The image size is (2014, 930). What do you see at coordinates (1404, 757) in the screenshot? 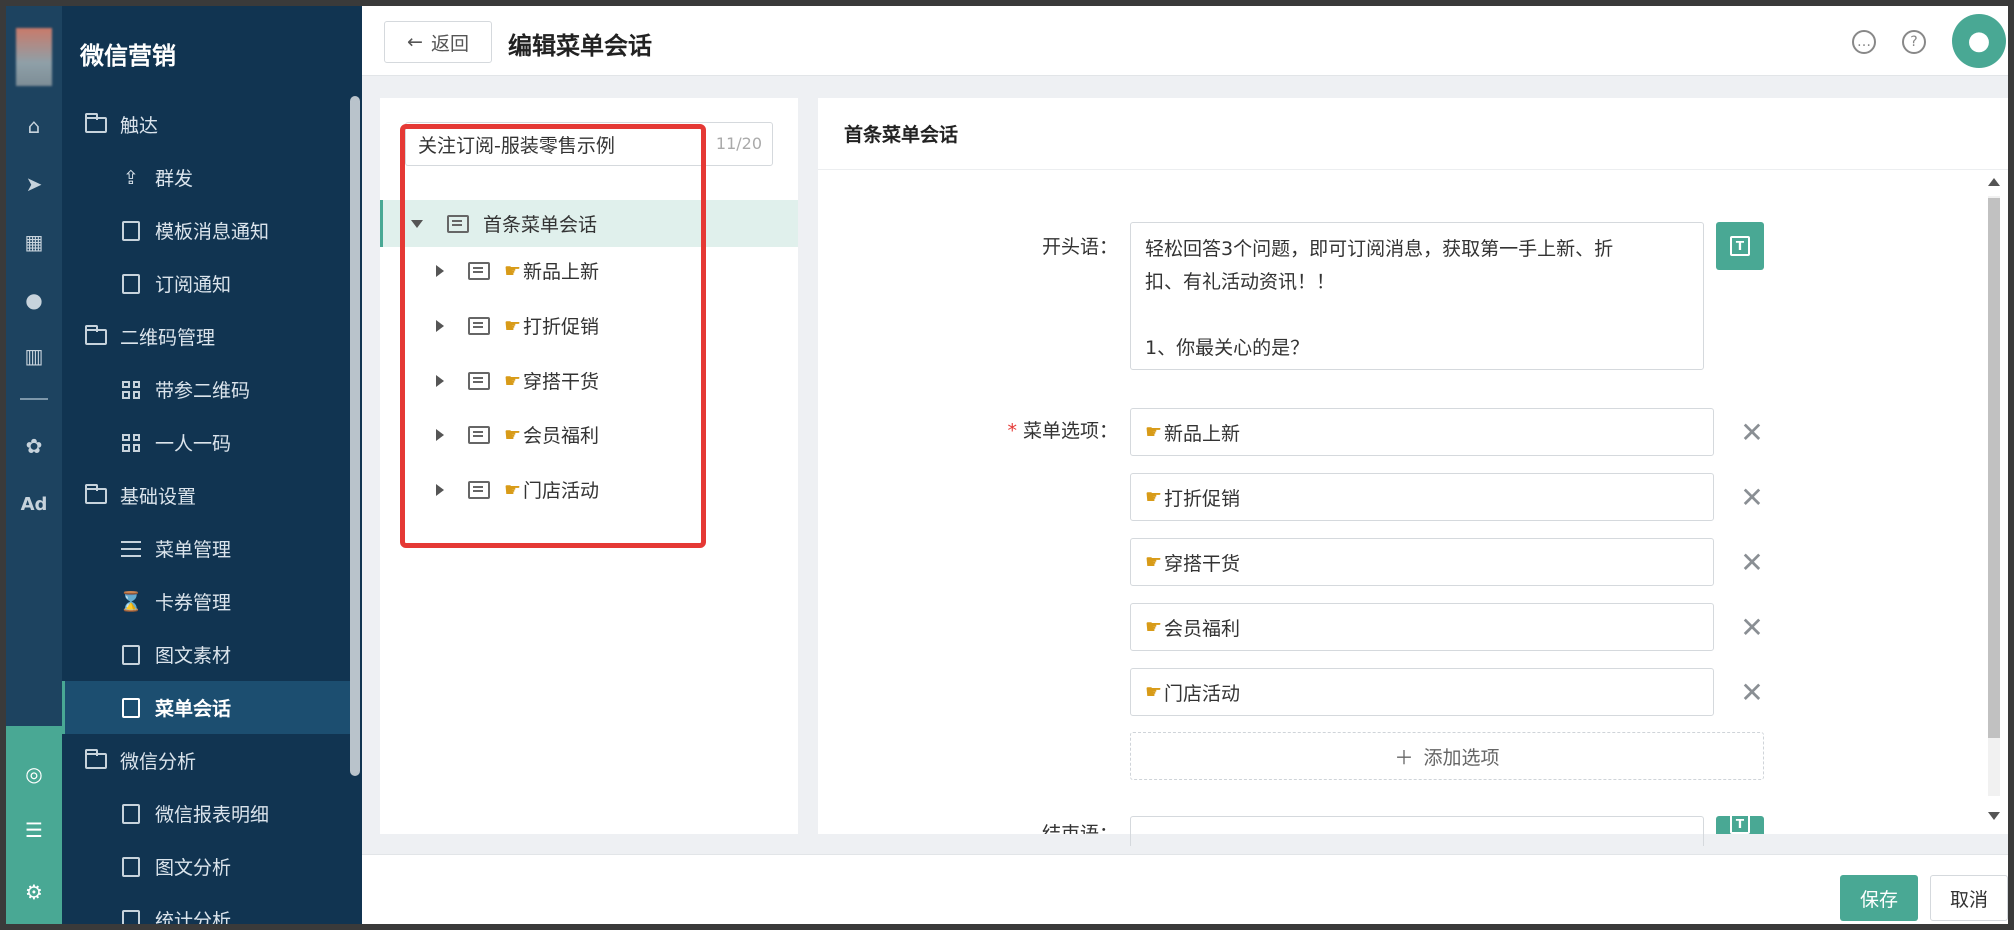
I see `plus-icon: ＋` at bounding box center [1404, 757].